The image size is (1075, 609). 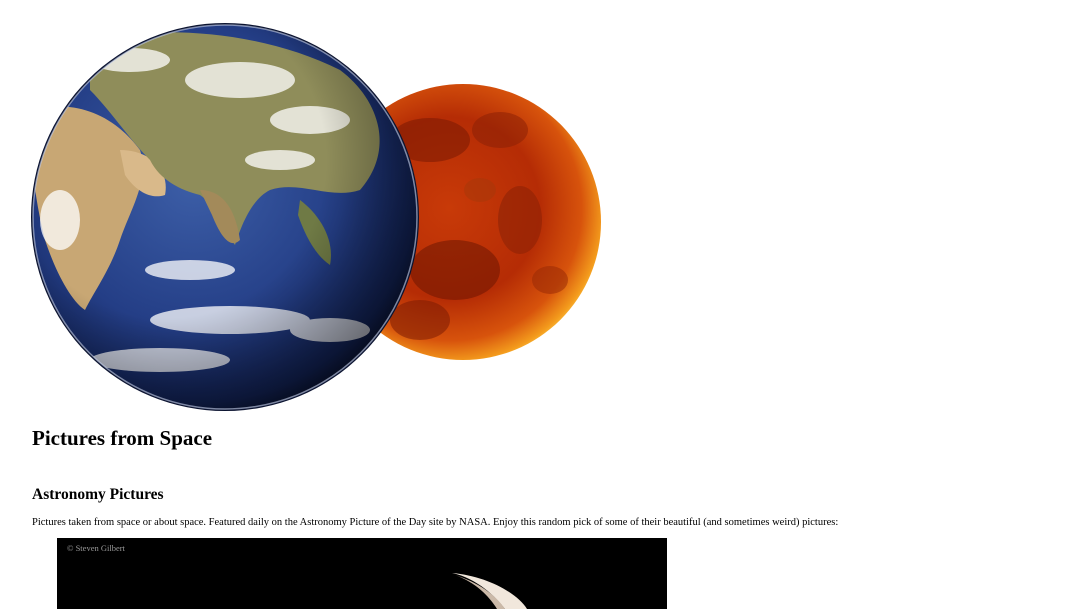 I want to click on photo-credit: © Steven Gilbert, so click(x=96, y=548).